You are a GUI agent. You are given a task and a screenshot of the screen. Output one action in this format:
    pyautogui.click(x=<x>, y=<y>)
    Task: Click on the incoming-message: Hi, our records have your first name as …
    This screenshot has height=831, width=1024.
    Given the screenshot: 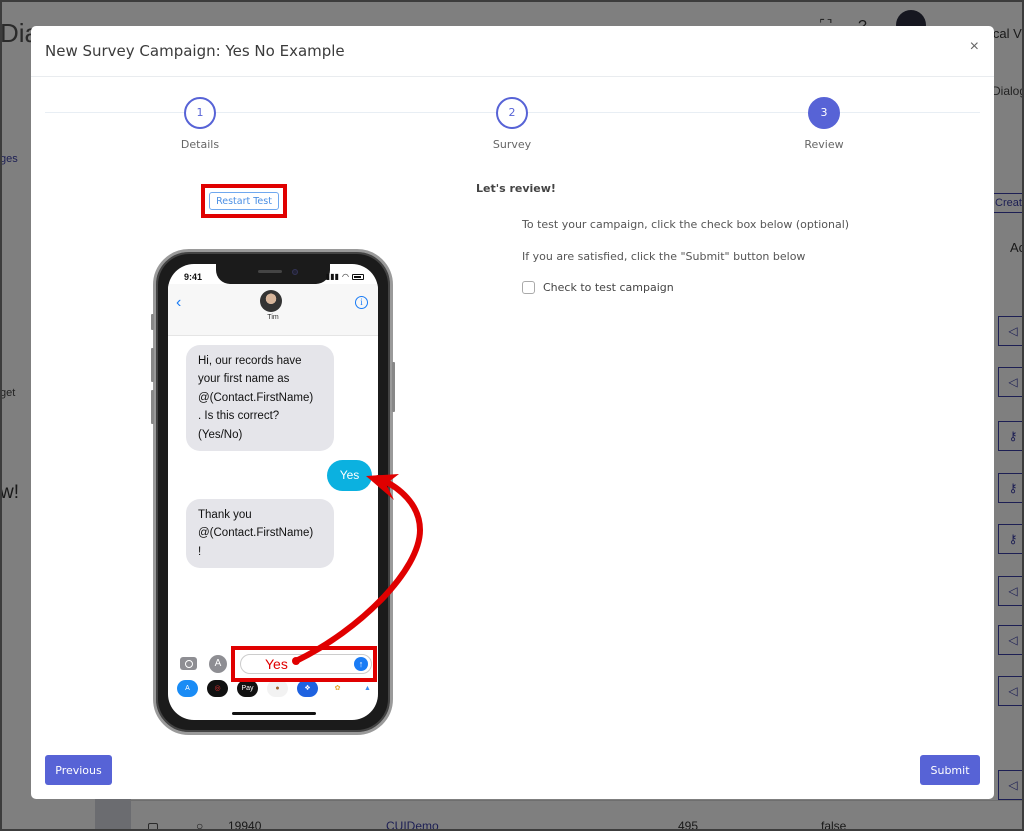 What is the action you would take?
    pyautogui.click(x=260, y=398)
    